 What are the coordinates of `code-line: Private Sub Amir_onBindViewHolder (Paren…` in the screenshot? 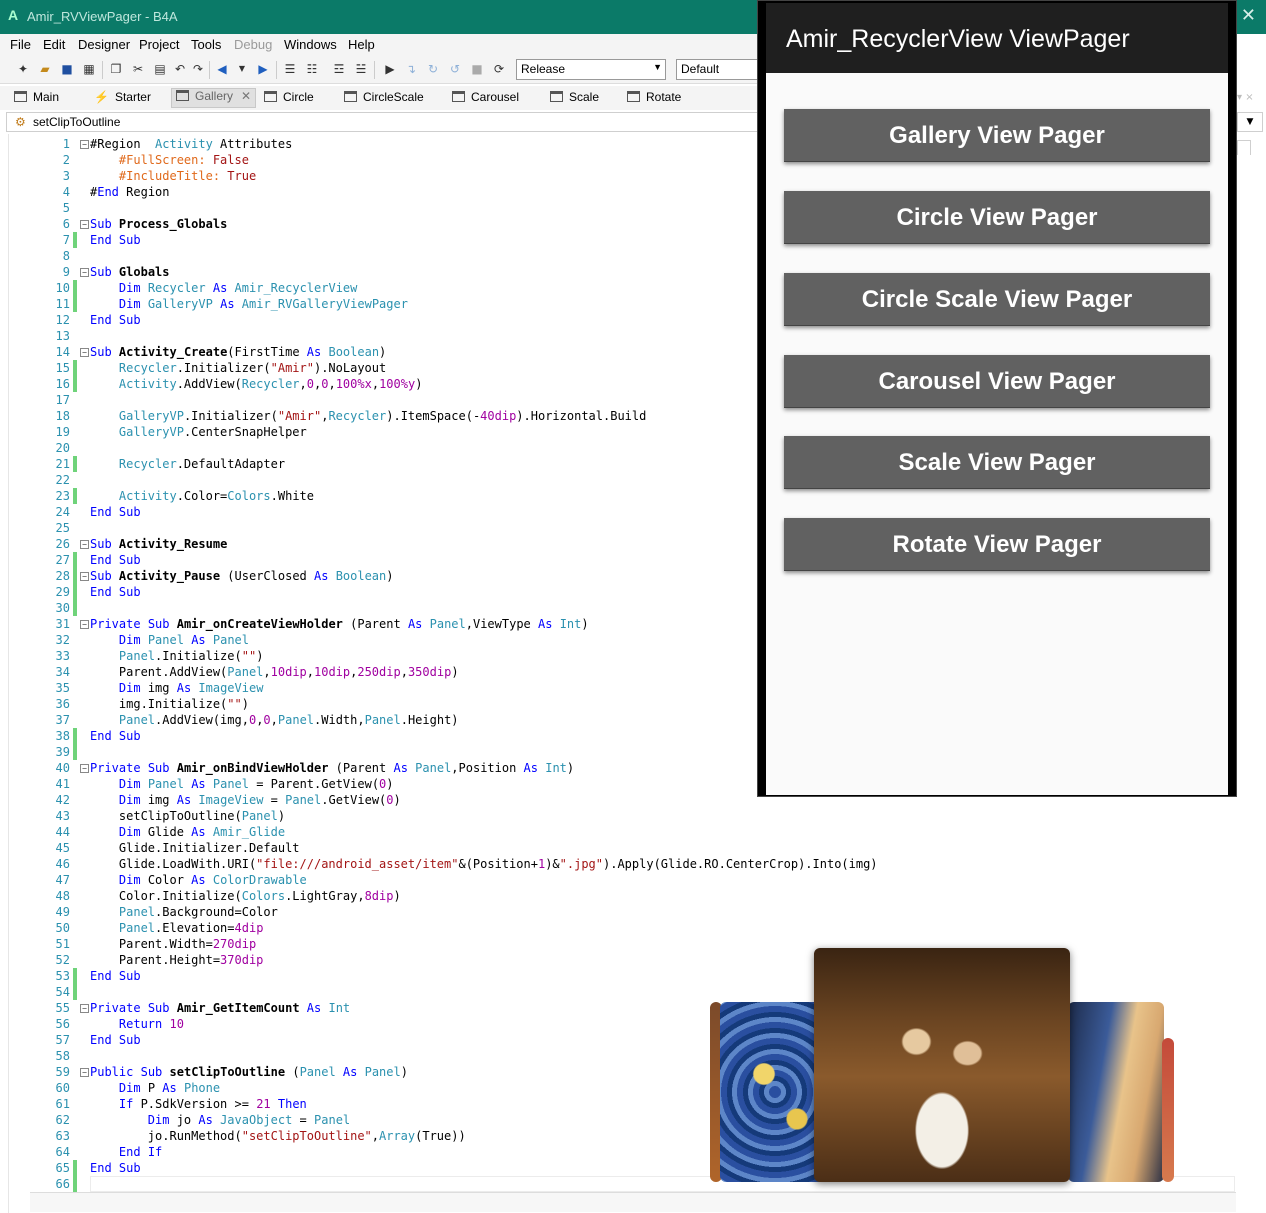 It's located at (332, 768).